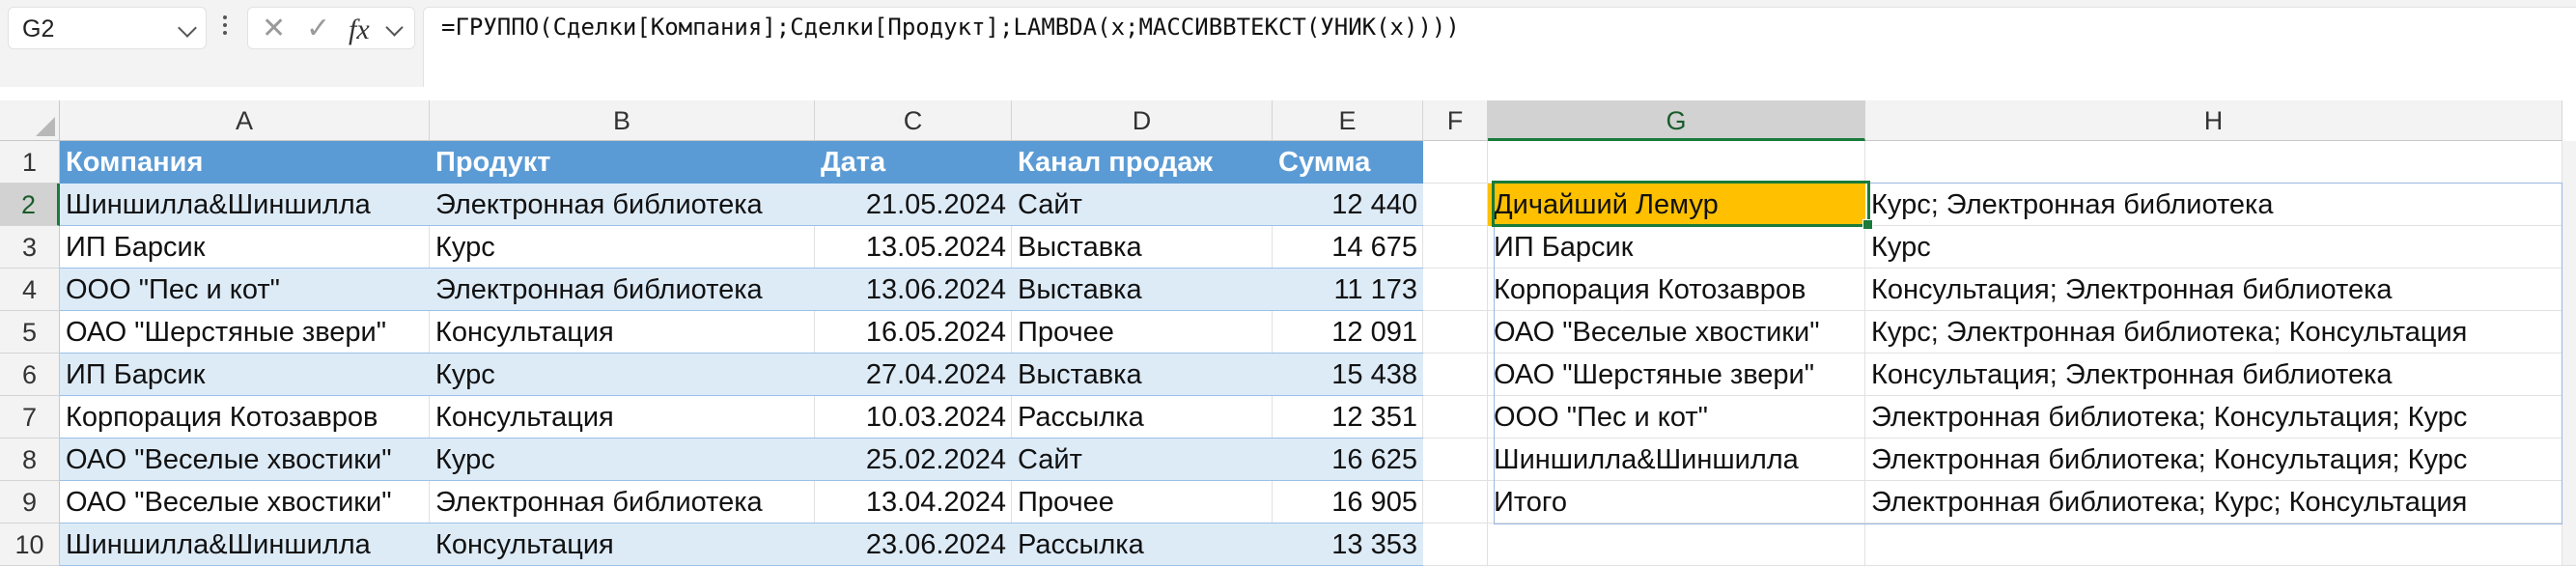 This screenshot has height=566, width=2576. What do you see at coordinates (30, 333) in the screenshot?
I see `row-header-5: 5` at bounding box center [30, 333].